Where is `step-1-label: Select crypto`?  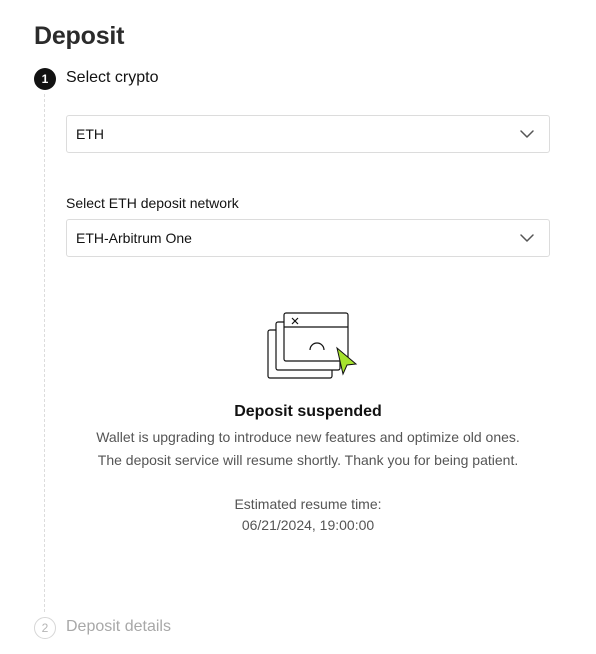
step-1-label: Select crypto is located at coordinates (112, 77).